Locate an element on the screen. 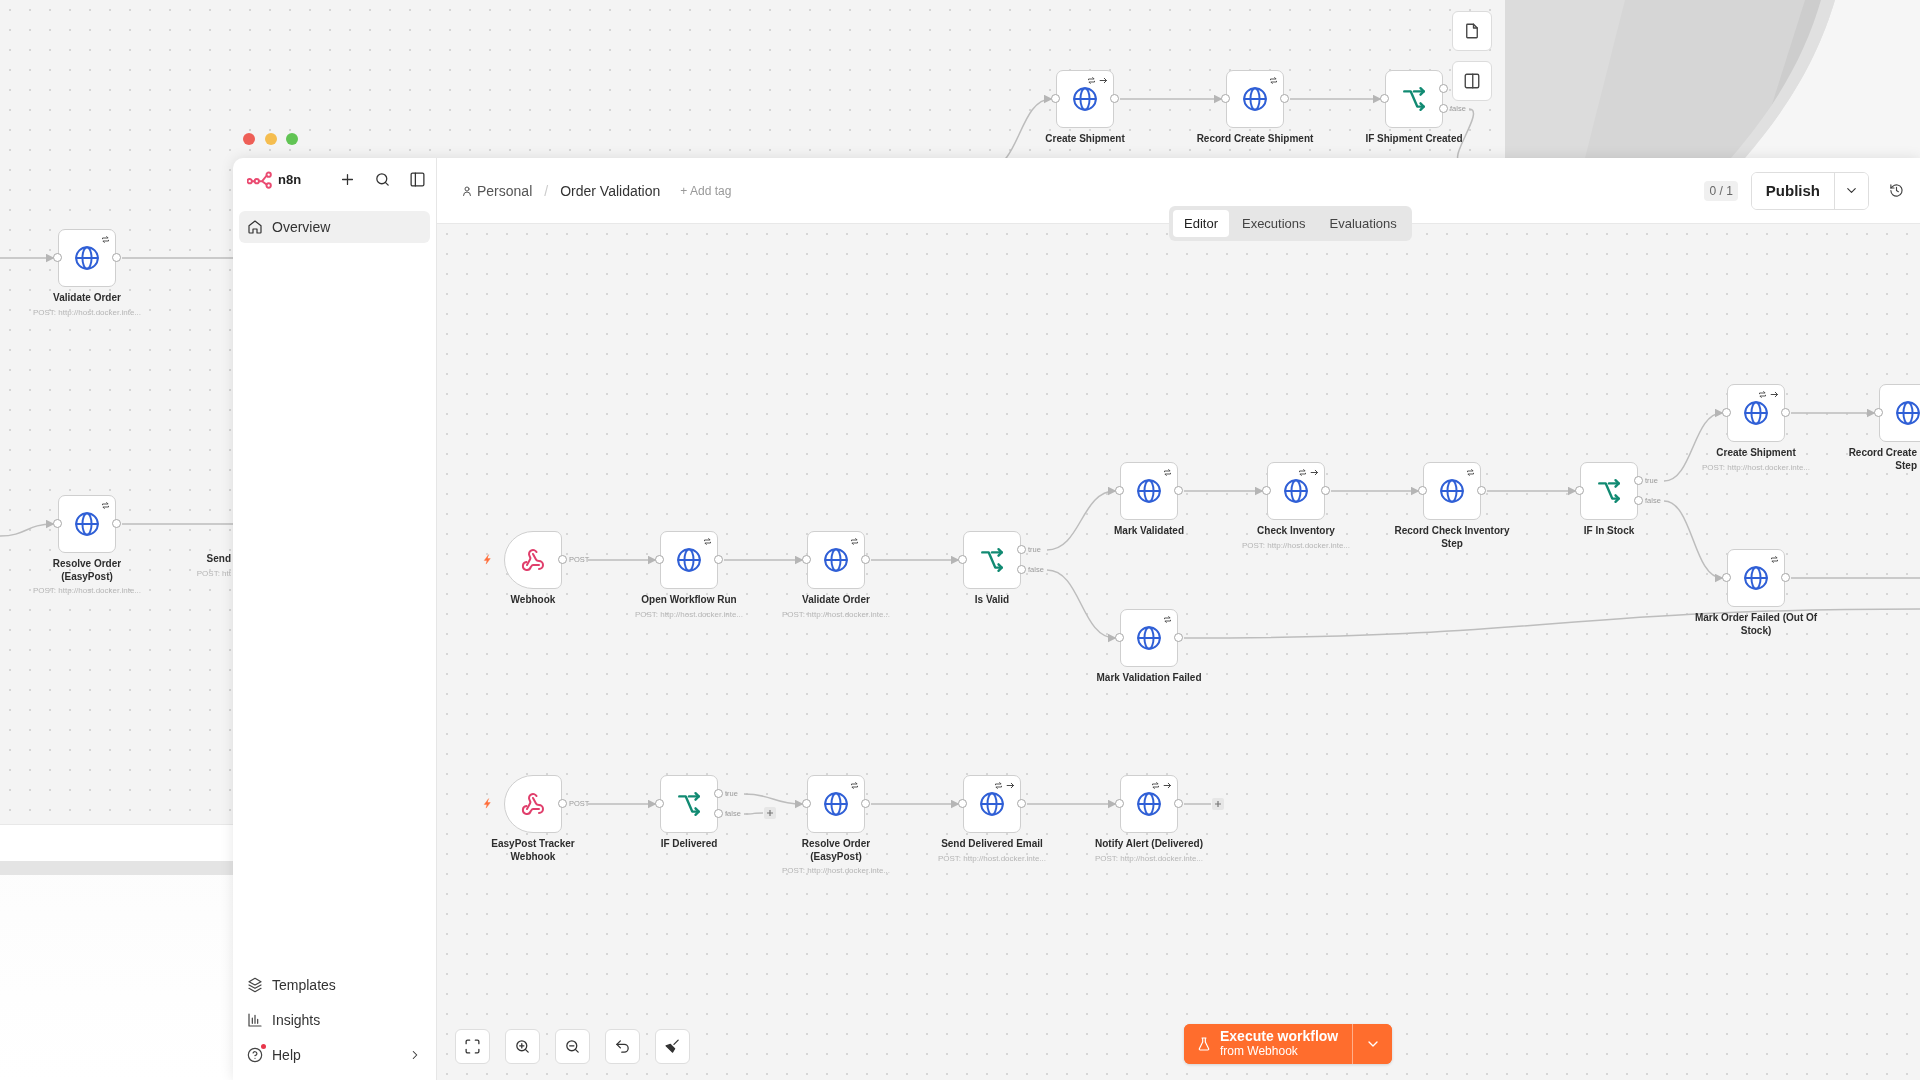 This screenshot has height=1080, width=1920. history-button is located at coordinates (1896, 190).